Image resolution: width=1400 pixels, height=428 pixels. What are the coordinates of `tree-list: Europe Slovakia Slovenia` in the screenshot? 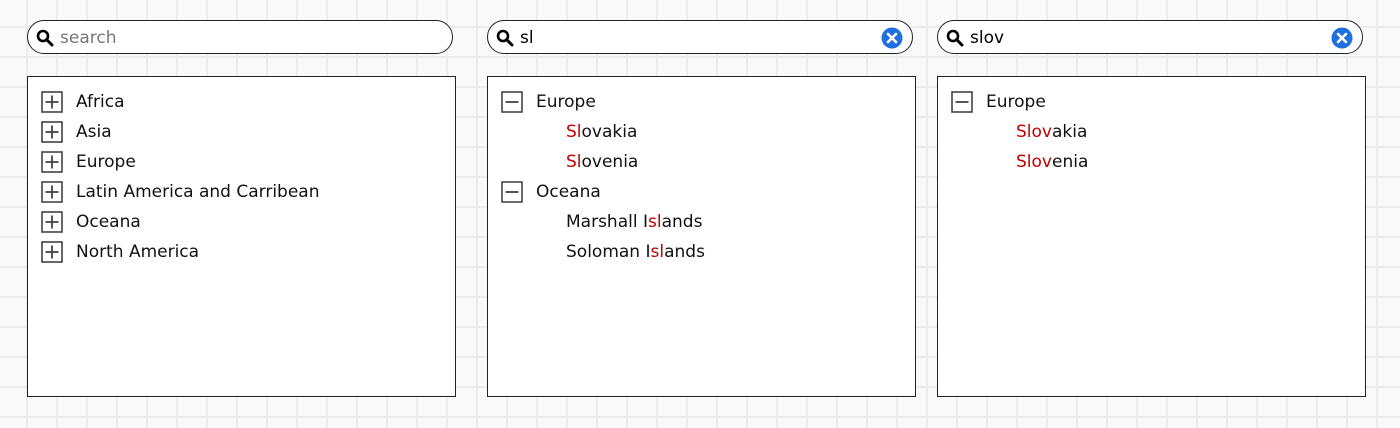 It's located at (1151, 132).